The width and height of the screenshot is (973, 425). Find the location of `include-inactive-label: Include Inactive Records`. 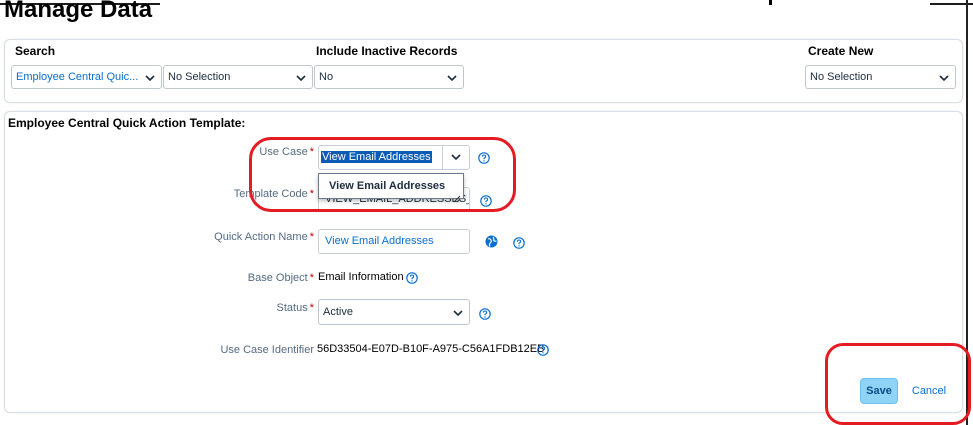

include-inactive-label: Include Inactive Records is located at coordinates (387, 51).